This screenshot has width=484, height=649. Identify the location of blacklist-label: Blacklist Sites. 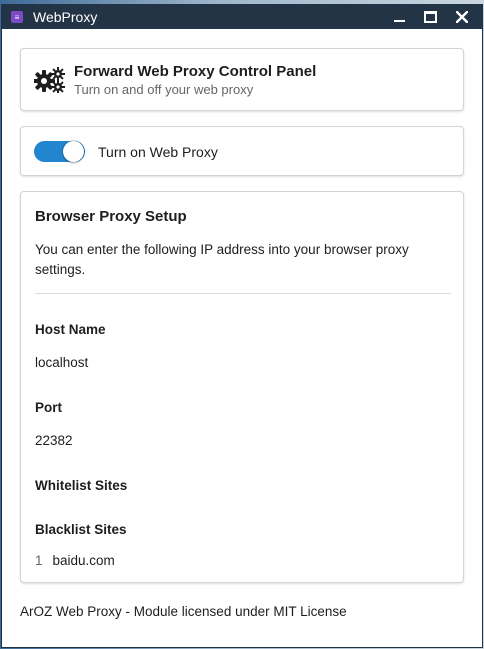
(81, 529).